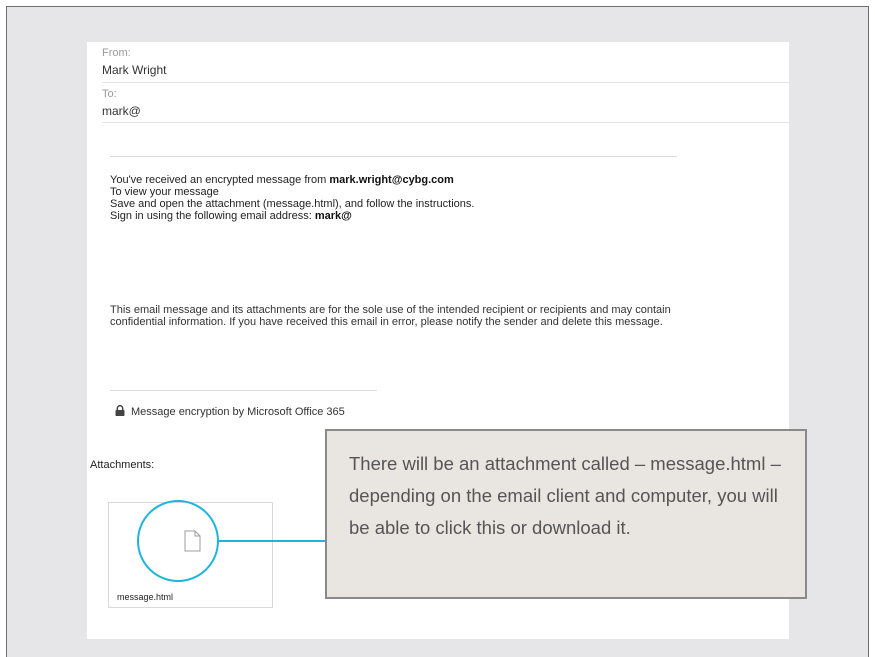 The image size is (875, 657). Describe the element at coordinates (134, 70) in the screenshot. I see `from-value: Mark Wright` at that location.